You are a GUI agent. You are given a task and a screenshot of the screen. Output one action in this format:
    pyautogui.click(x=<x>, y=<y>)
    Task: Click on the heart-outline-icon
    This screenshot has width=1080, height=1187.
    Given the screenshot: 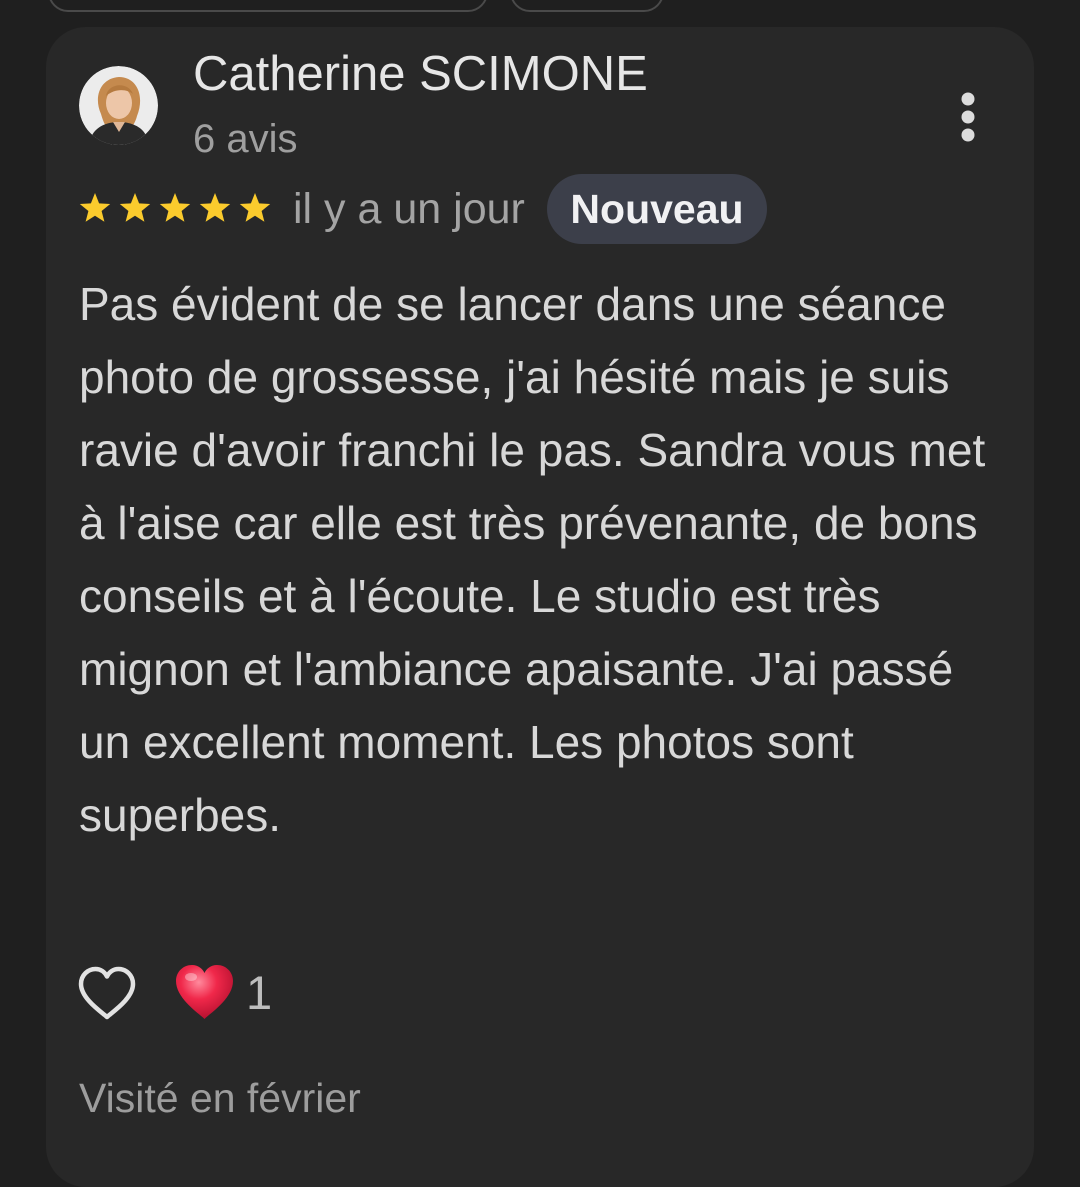 What is the action you would take?
    pyautogui.click(x=107, y=993)
    